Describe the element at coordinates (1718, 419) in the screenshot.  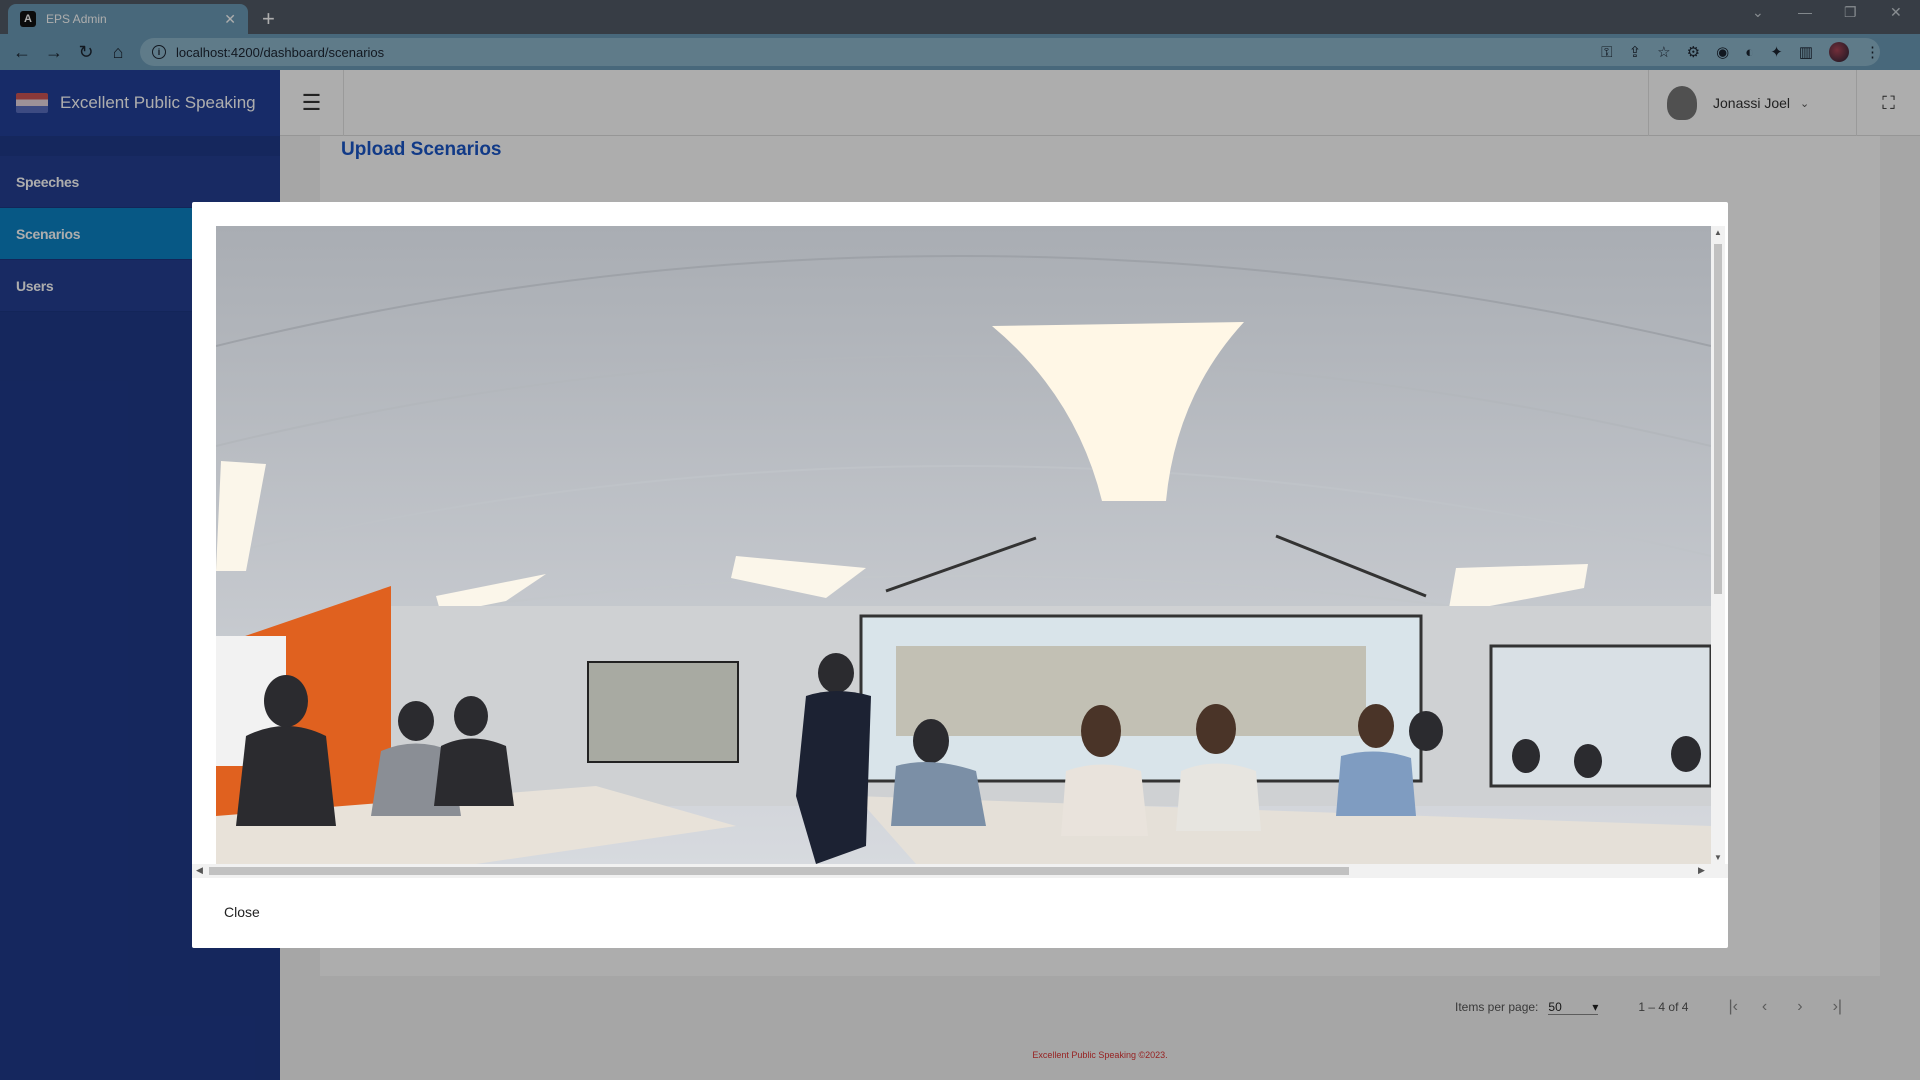
I see `vertical-scroll-thumb` at that location.